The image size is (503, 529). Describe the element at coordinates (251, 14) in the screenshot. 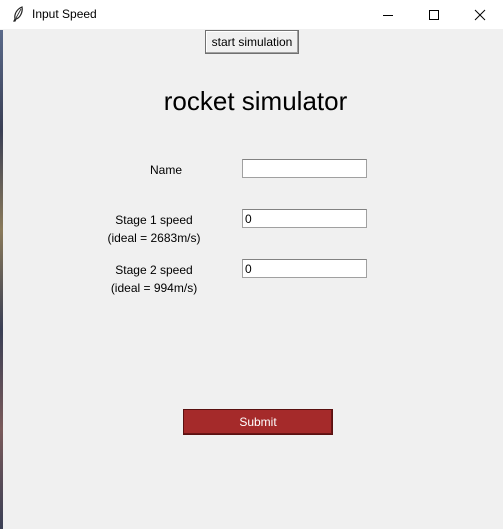

I see `title-bar: Input Speed` at that location.